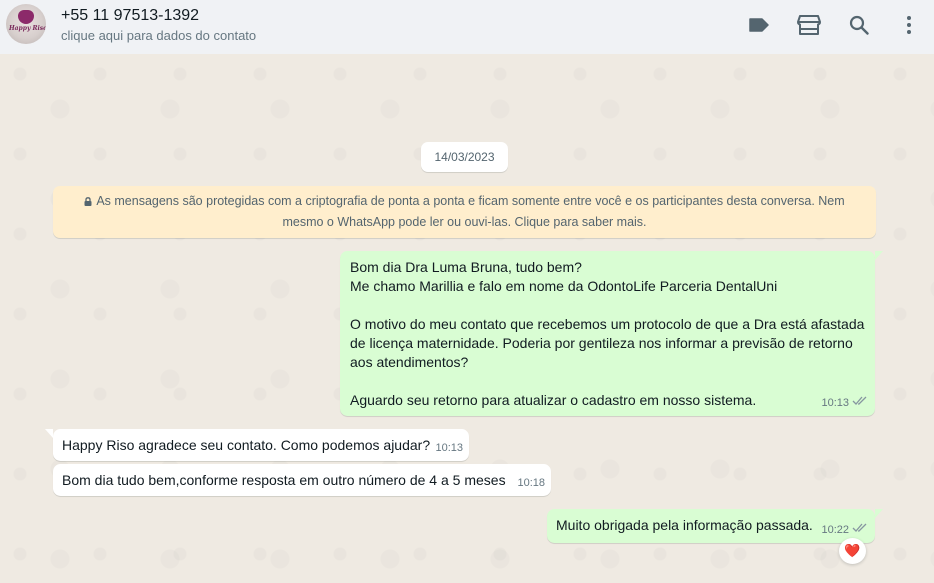 The image size is (934, 583). I want to click on message-time: 10:18, so click(531, 483).